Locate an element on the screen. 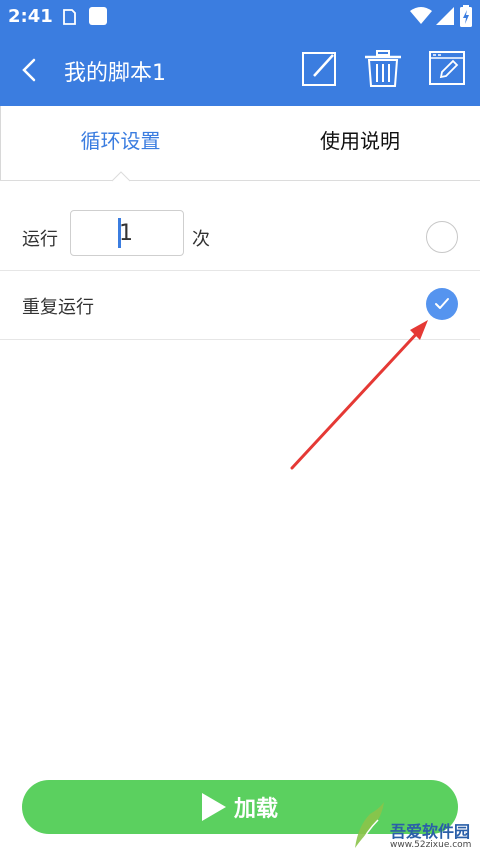  watermark-logo-icon is located at coordinates (369, 825).